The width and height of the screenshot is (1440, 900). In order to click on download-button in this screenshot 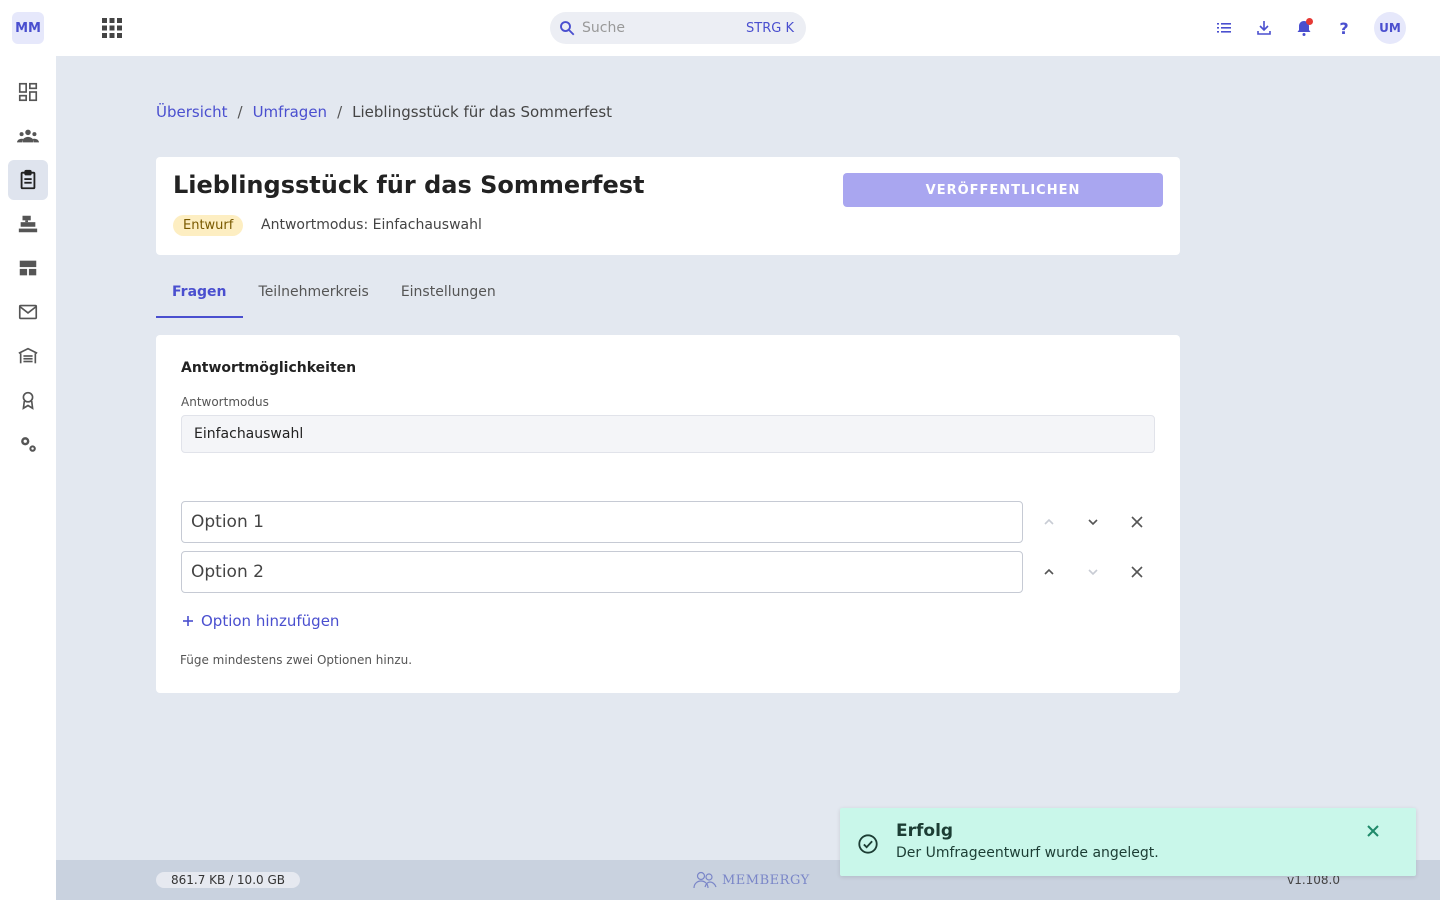, I will do `click(1264, 28)`.